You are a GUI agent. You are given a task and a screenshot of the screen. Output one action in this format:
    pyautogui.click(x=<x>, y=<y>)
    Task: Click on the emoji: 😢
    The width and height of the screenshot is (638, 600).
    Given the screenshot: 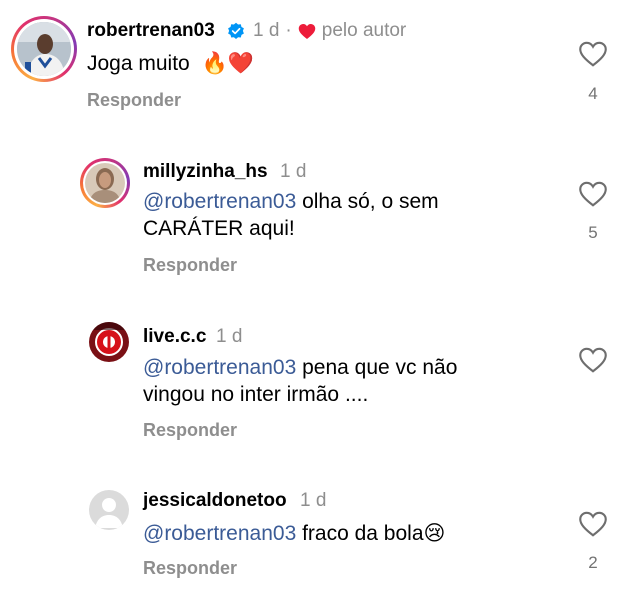 What is the action you would take?
    pyautogui.click(x=434, y=533)
    